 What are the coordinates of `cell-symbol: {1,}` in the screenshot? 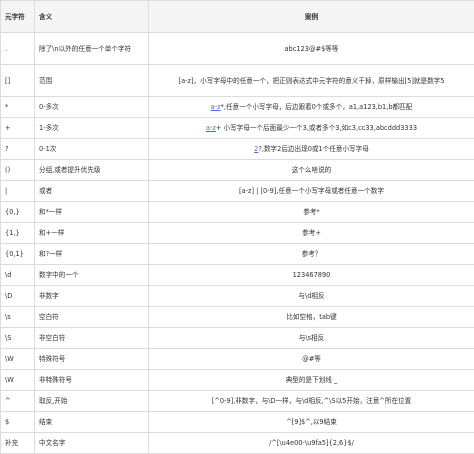 It's located at (18, 233).